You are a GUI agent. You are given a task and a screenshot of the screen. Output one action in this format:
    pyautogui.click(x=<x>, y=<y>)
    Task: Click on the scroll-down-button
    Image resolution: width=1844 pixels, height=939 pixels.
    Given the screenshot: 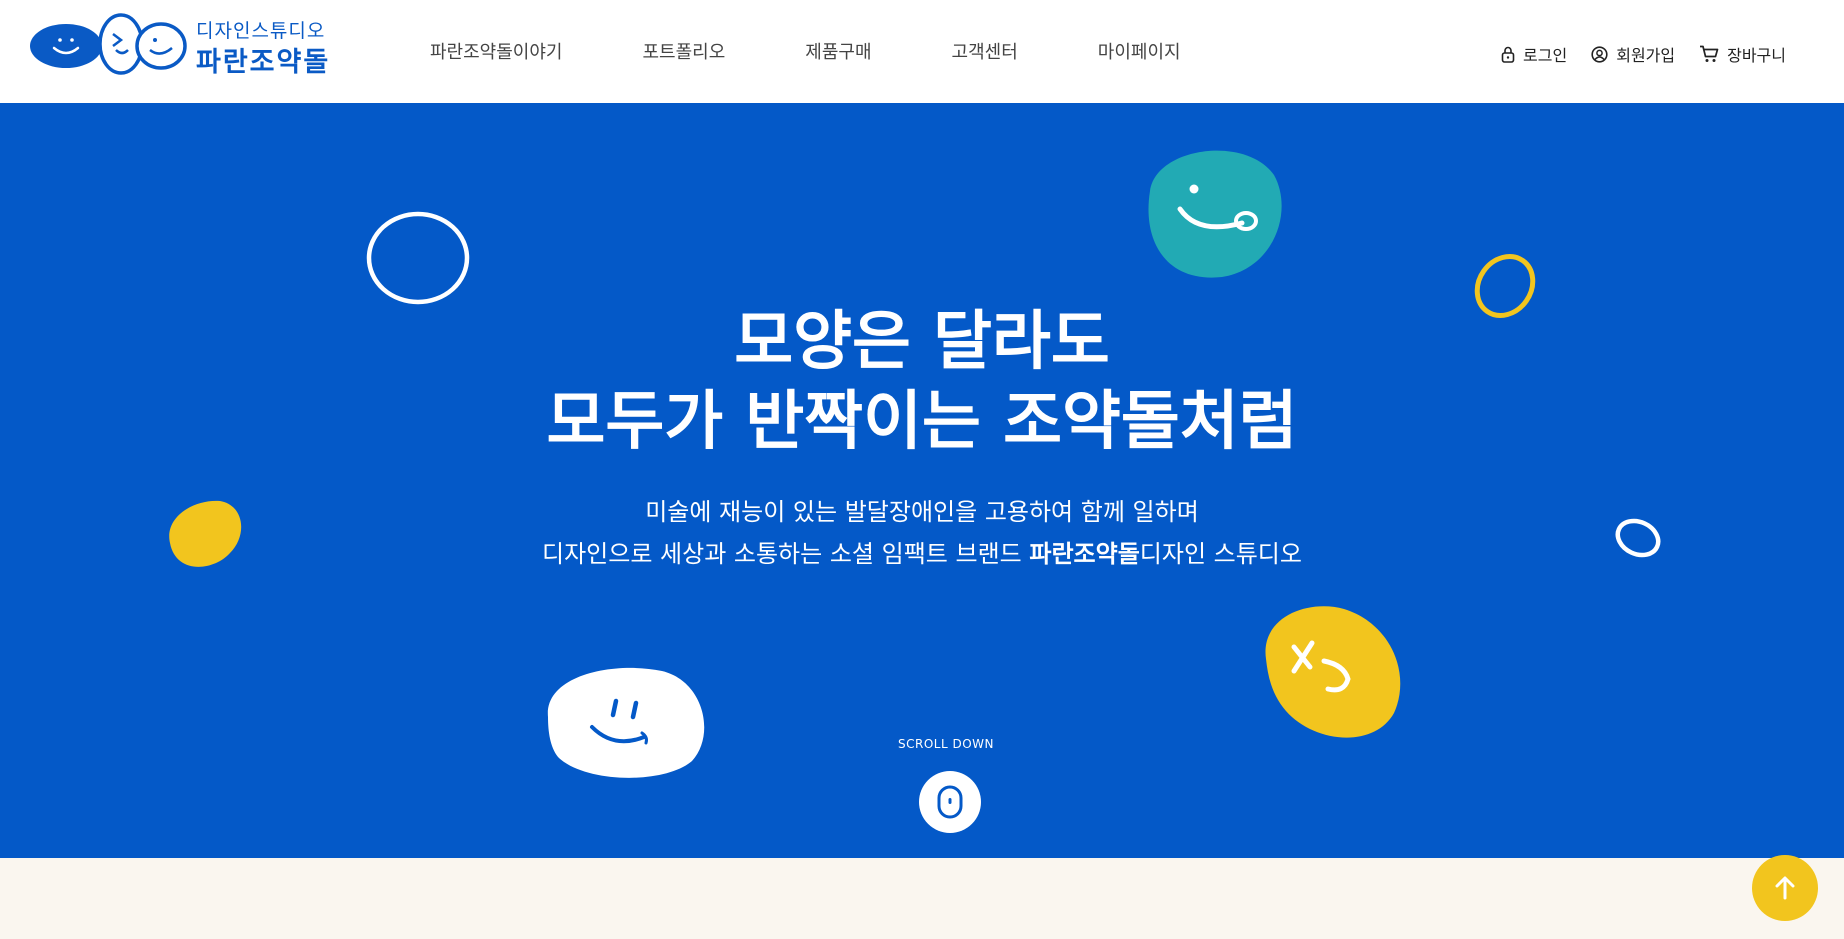 What is the action you would take?
    pyautogui.click(x=950, y=802)
    